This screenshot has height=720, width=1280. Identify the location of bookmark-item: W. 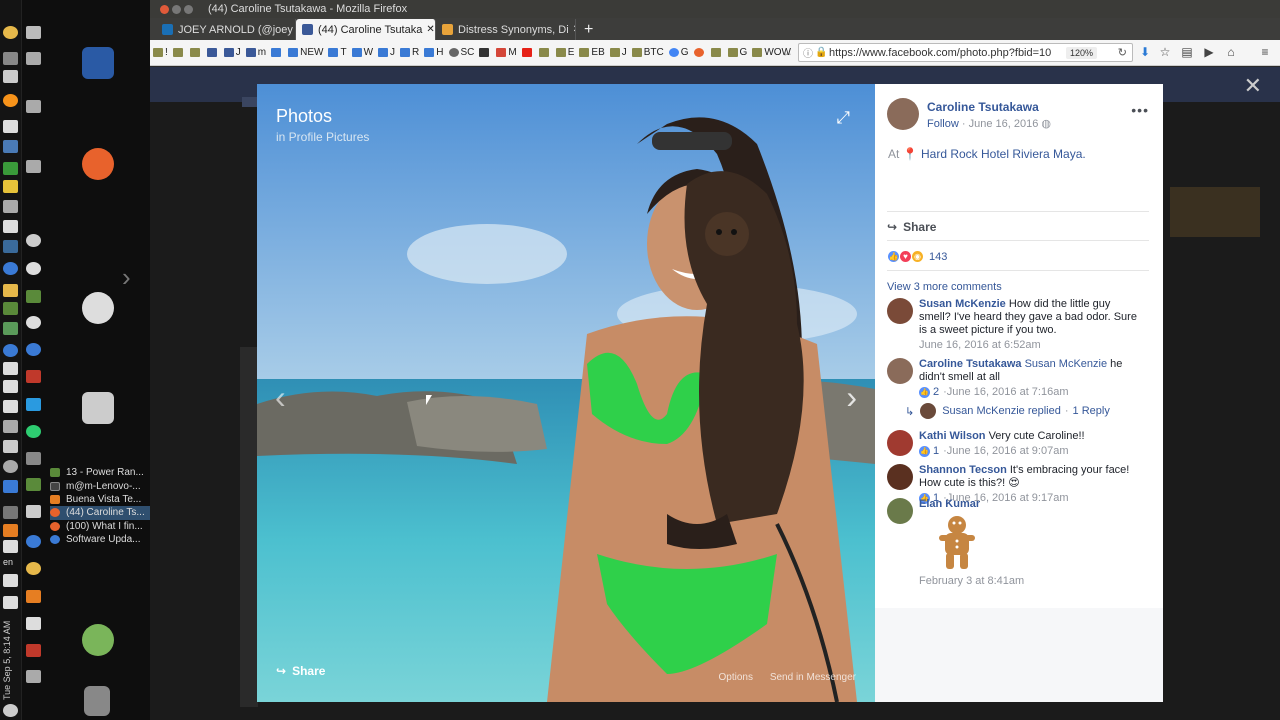
(362, 52).